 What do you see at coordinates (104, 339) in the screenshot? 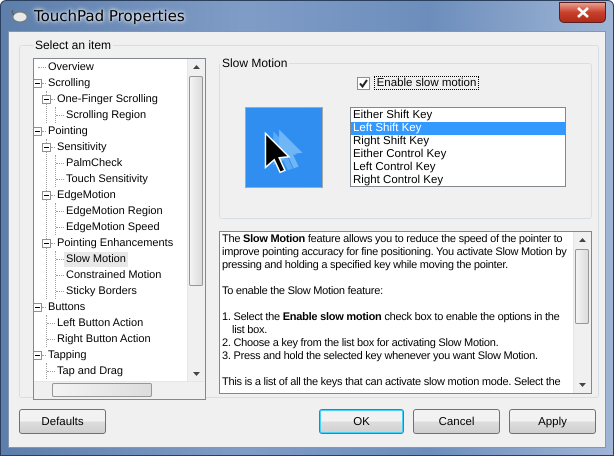
I see `tree-item: Right Button Action` at bounding box center [104, 339].